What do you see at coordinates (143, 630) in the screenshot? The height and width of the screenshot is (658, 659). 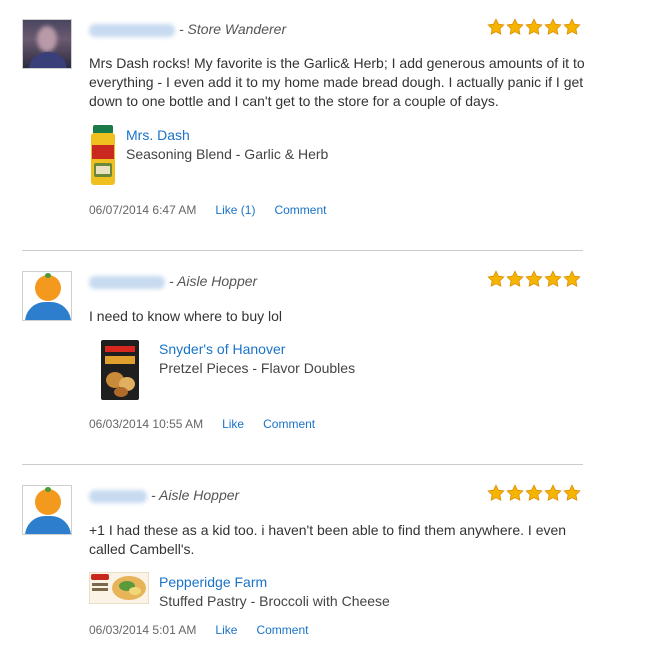 I see `review-date: 06/03/2014 5:01 AM` at bounding box center [143, 630].